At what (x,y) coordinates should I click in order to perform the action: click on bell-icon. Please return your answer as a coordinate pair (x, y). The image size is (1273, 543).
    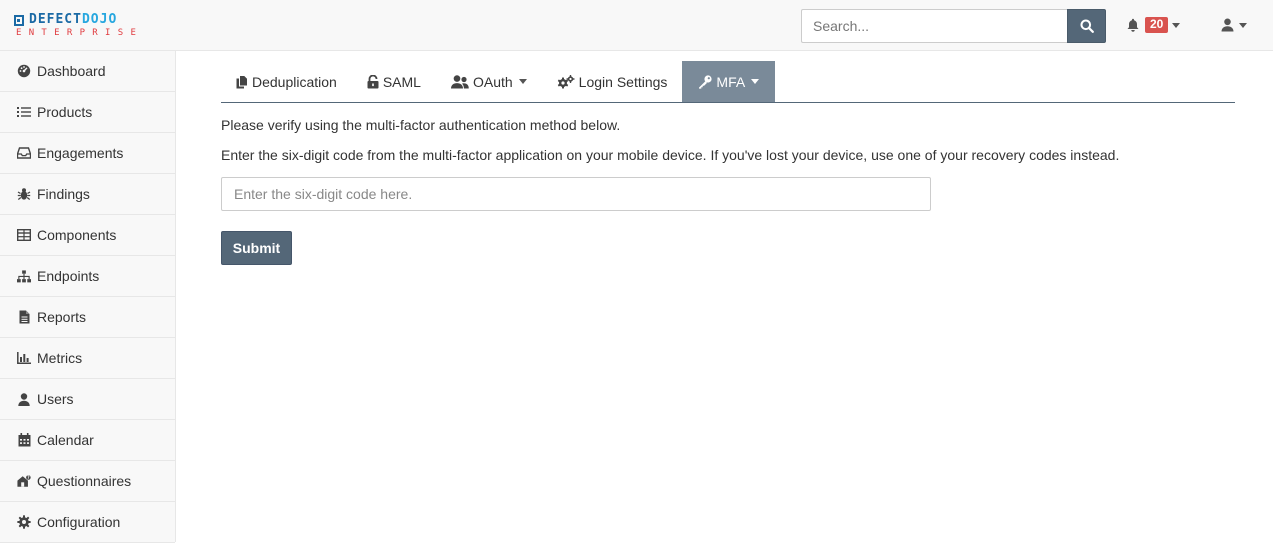
    Looking at the image, I should click on (1133, 25).